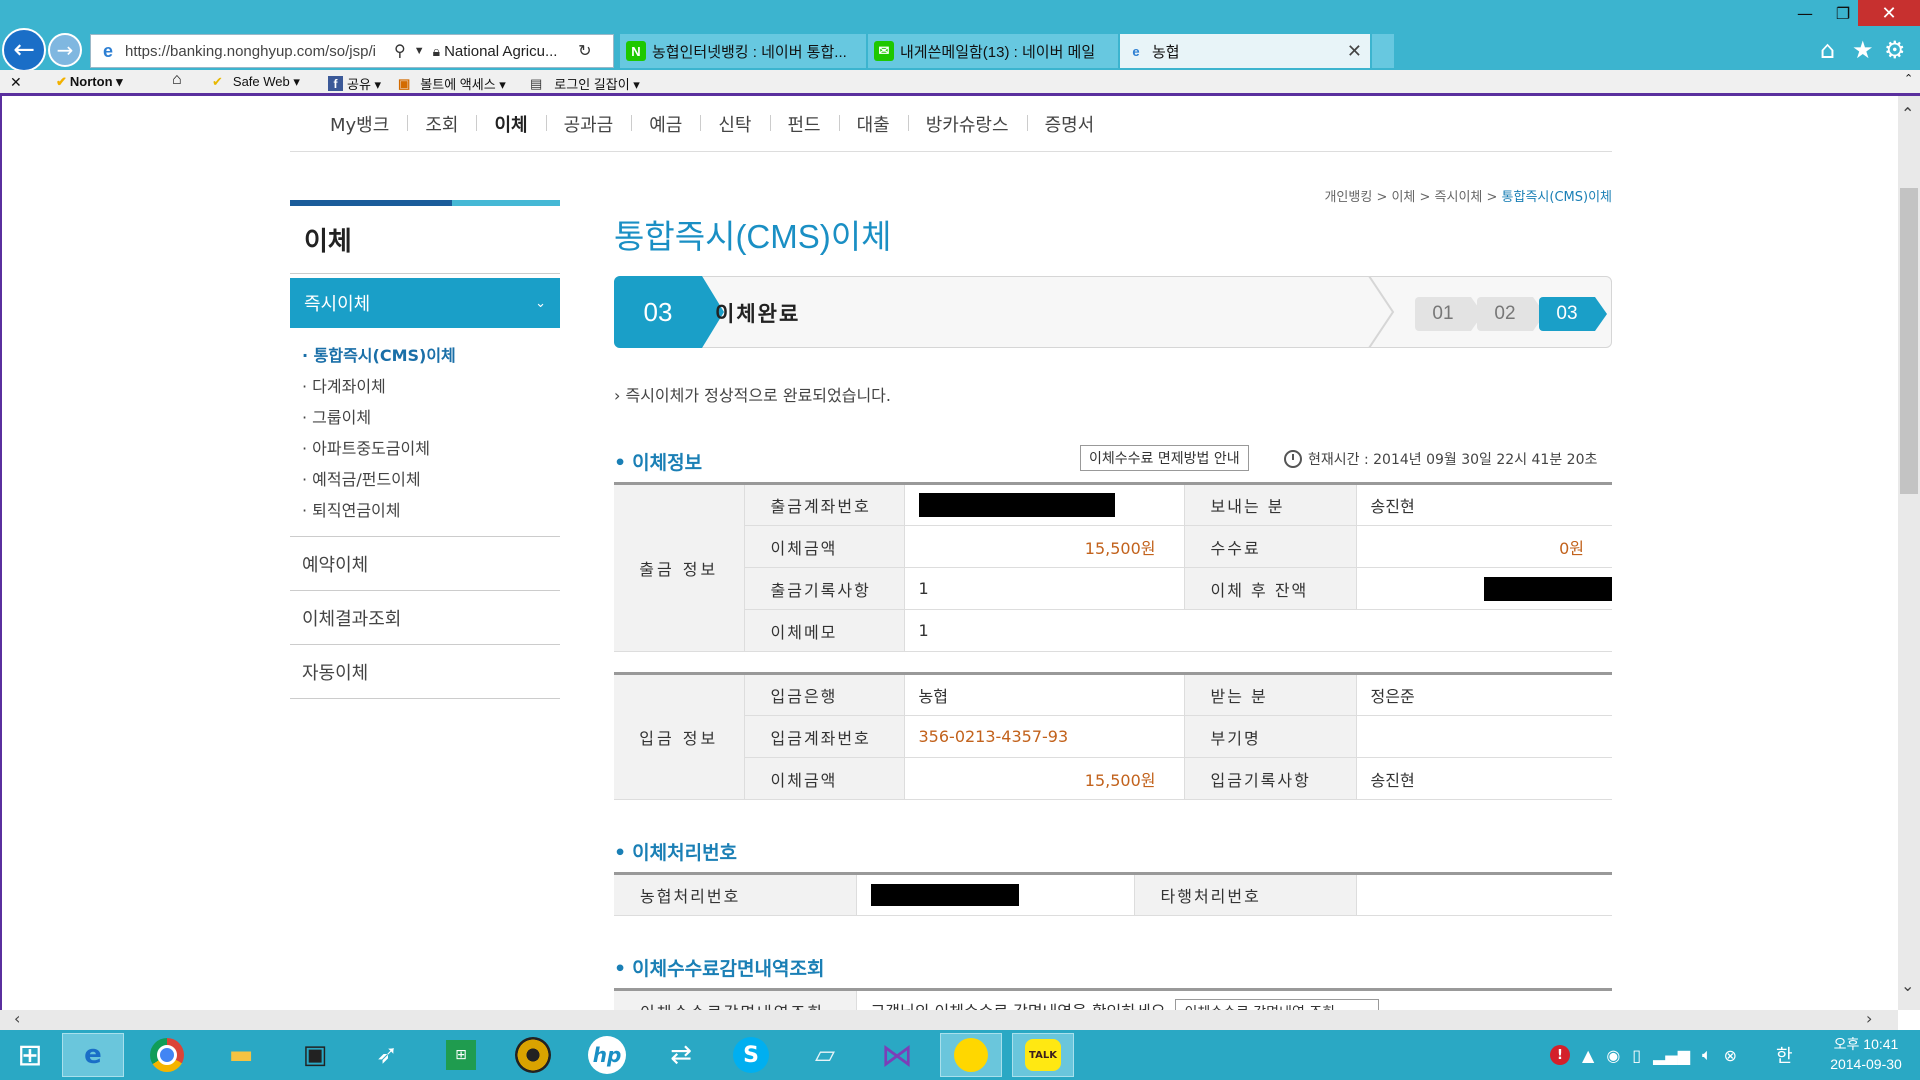 This screenshot has width=1920, height=1080. I want to click on table-row: 출금기록사항 1 이체 후 잔액, so click(1113, 588).